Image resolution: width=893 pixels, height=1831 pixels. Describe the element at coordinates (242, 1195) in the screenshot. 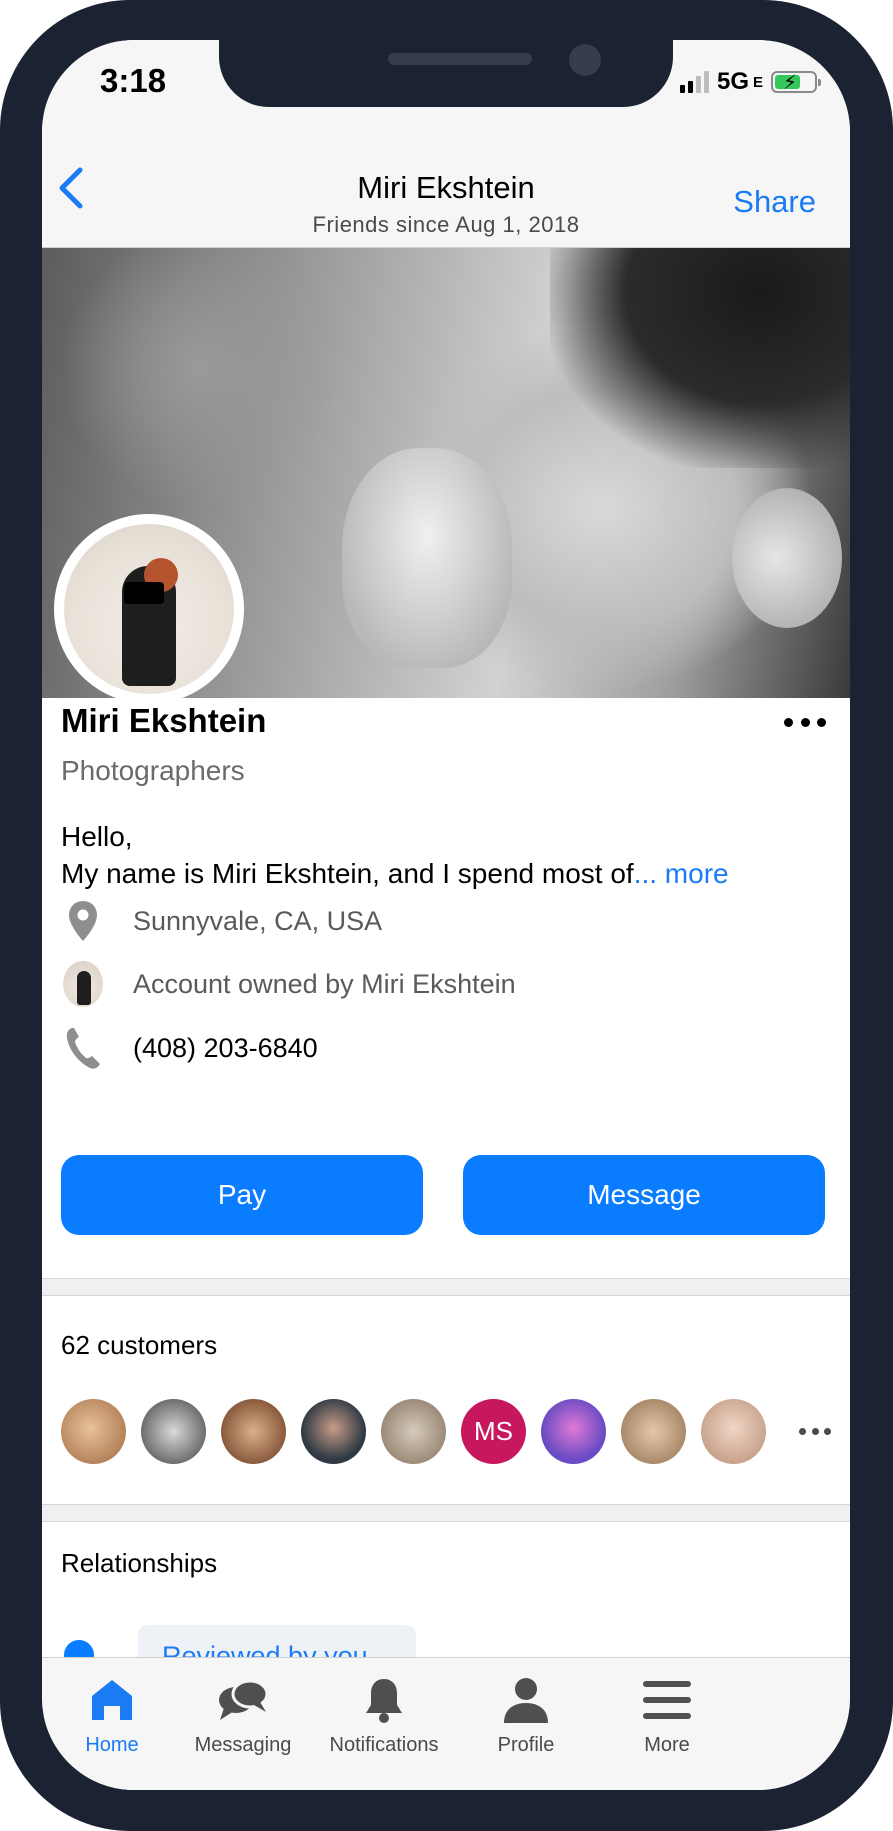

I see `pay-button: Pay` at that location.